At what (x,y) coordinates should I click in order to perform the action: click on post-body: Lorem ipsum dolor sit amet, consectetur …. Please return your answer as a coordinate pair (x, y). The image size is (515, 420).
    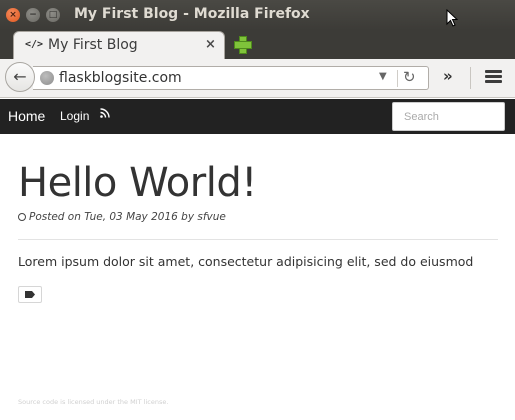
    Looking at the image, I should click on (246, 261).